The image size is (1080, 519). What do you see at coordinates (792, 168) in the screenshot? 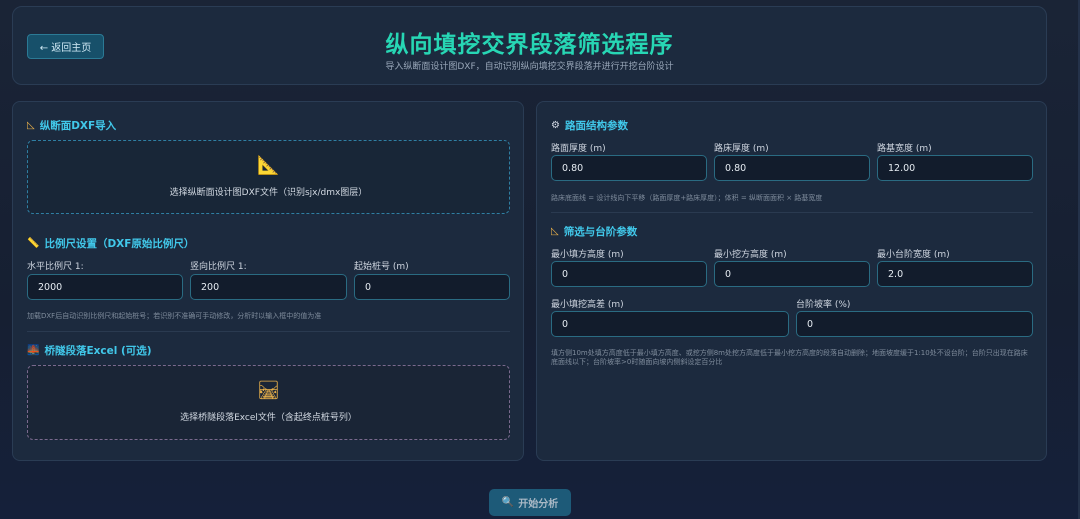
I see `subgrade-thickness-input: 0.80` at bounding box center [792, 168].